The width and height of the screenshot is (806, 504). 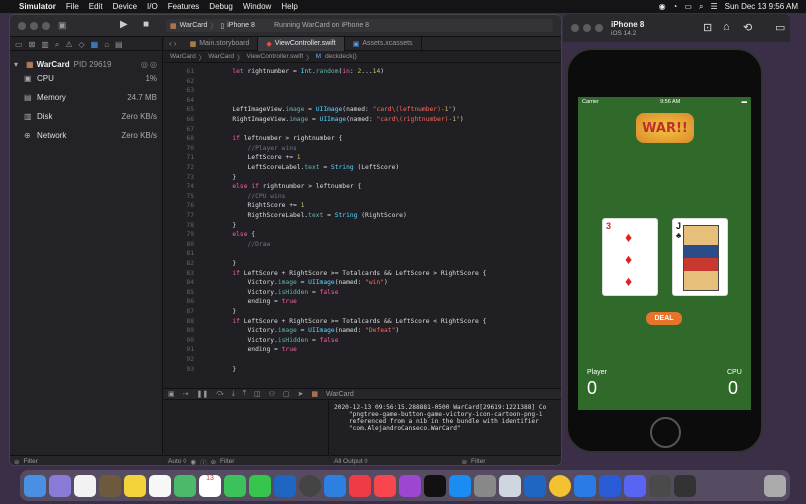 I want to click on podcasts-icon, so click(x=410, y=485).